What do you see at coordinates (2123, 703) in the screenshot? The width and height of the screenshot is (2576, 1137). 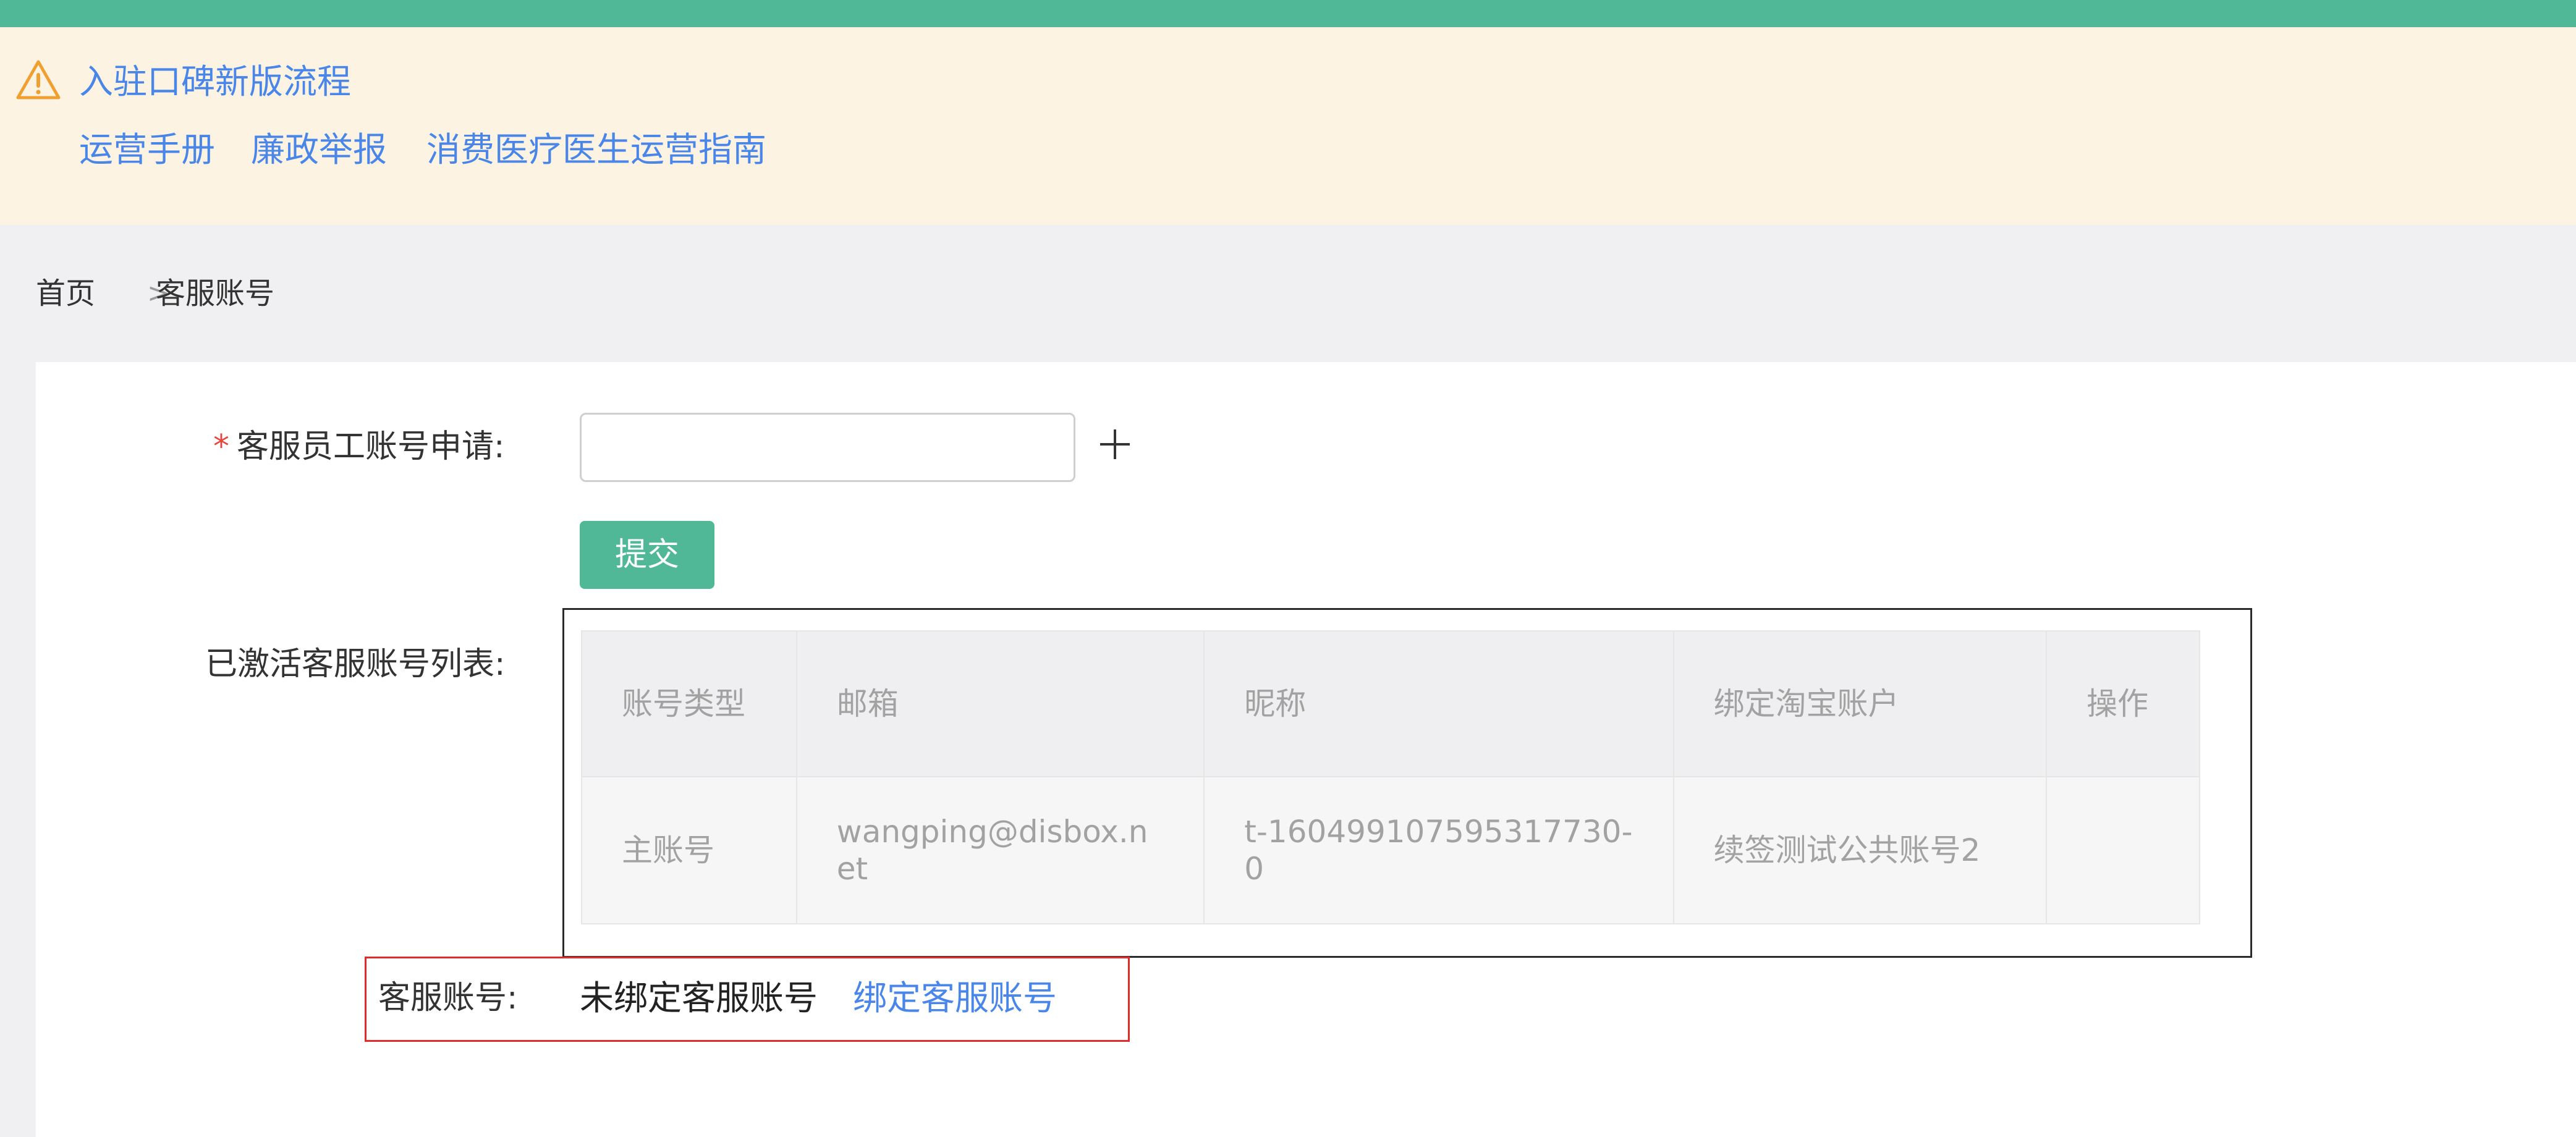 I see `col-header-action: 操作` at bounding box center [2123, 703].